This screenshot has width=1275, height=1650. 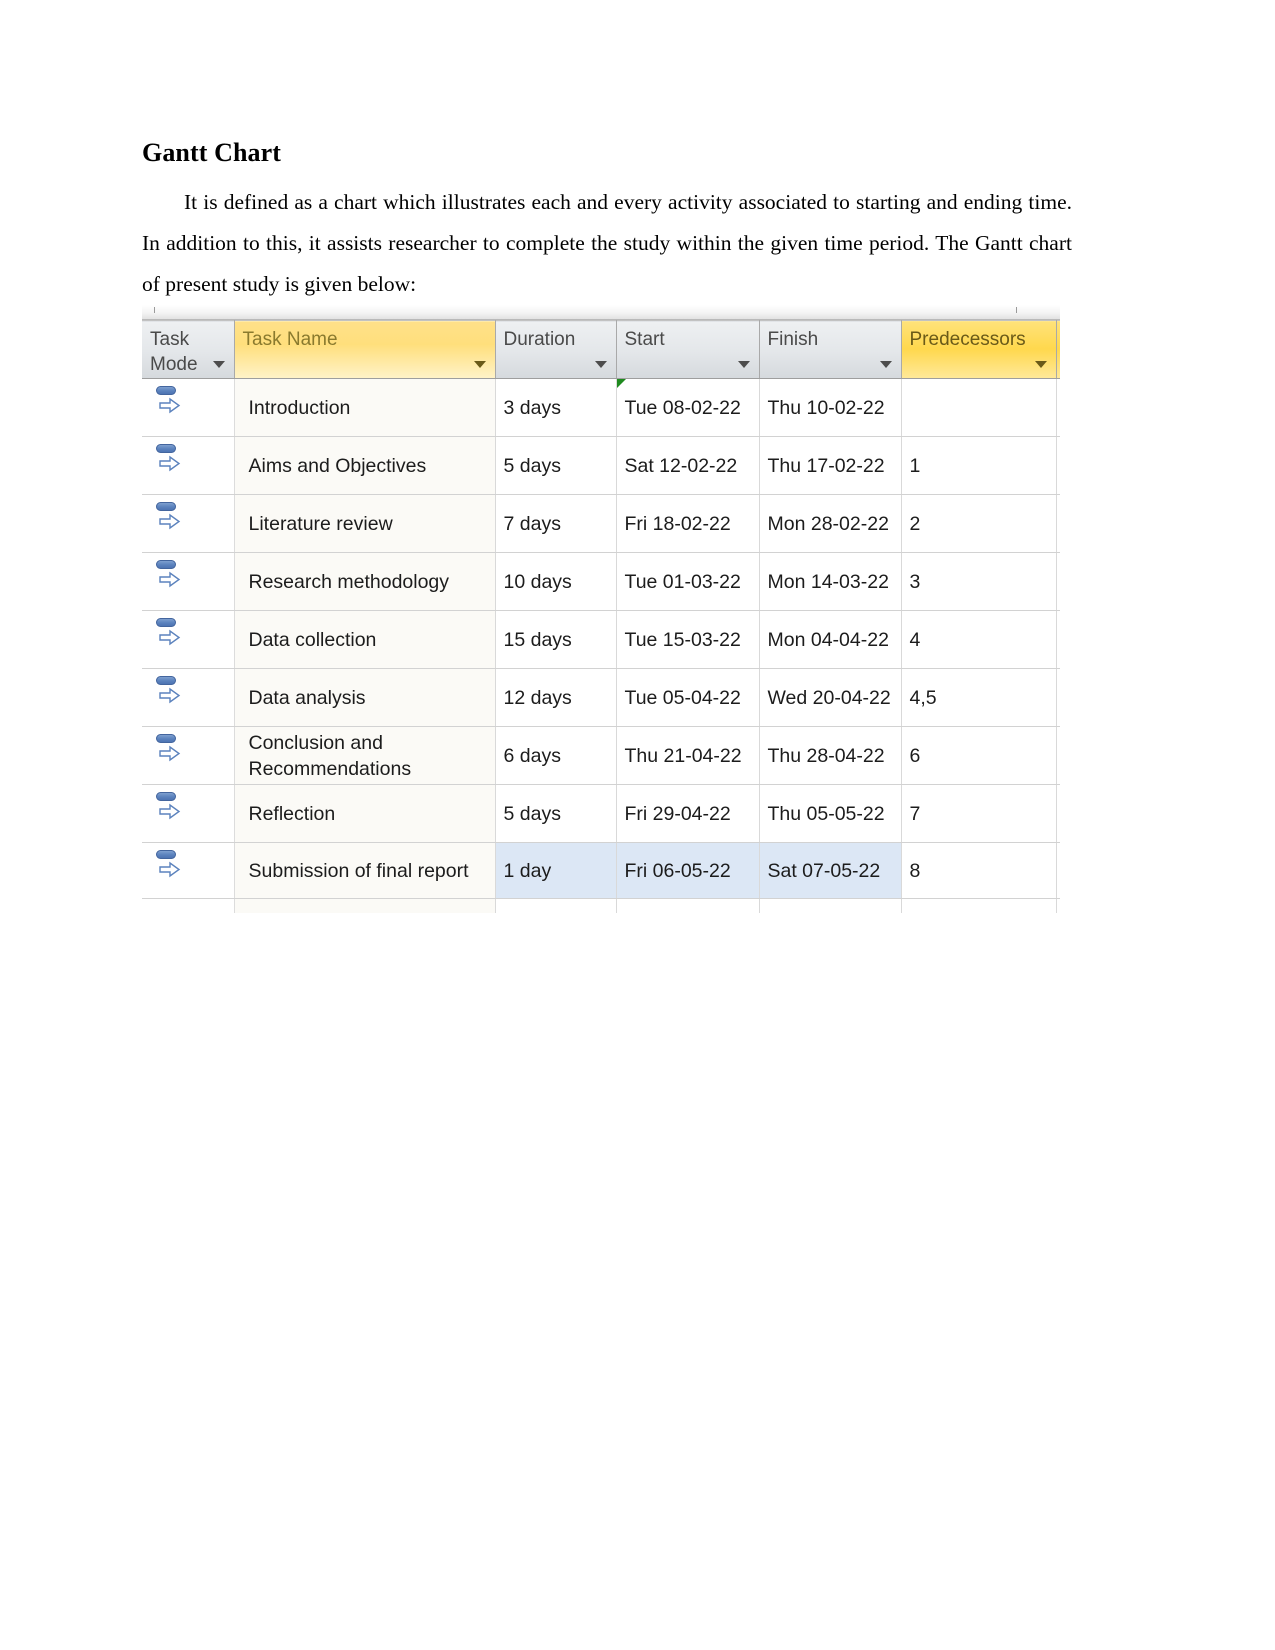 I want to click on column-header-finish: Finish, so click(x=830, y=349).